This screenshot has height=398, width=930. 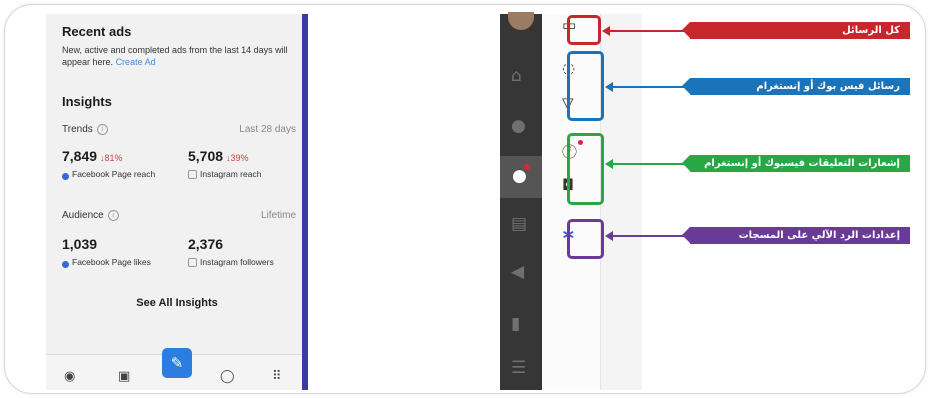 I want to click on notification-dot, so click(x=527, y=167).